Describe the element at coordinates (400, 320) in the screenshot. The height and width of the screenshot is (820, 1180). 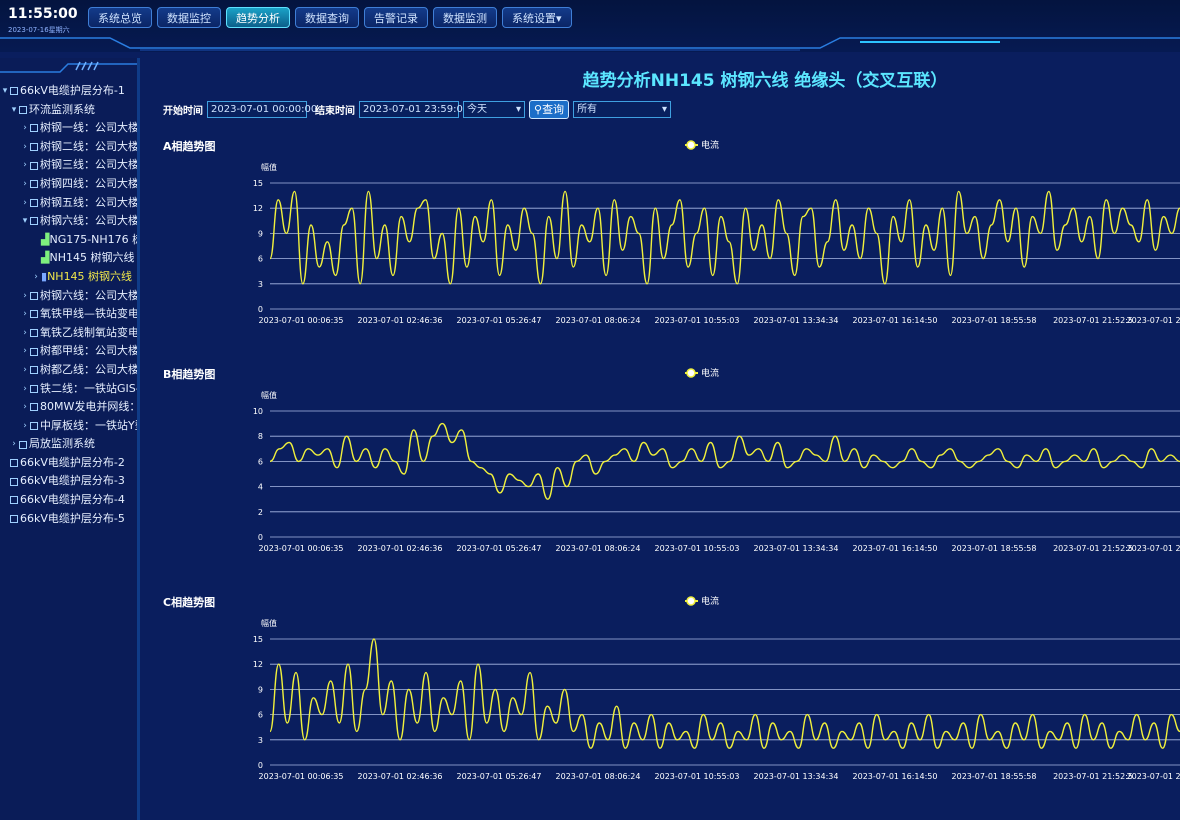
I see `x-tick-label: 2023-07-01 02:46:36` at that location.